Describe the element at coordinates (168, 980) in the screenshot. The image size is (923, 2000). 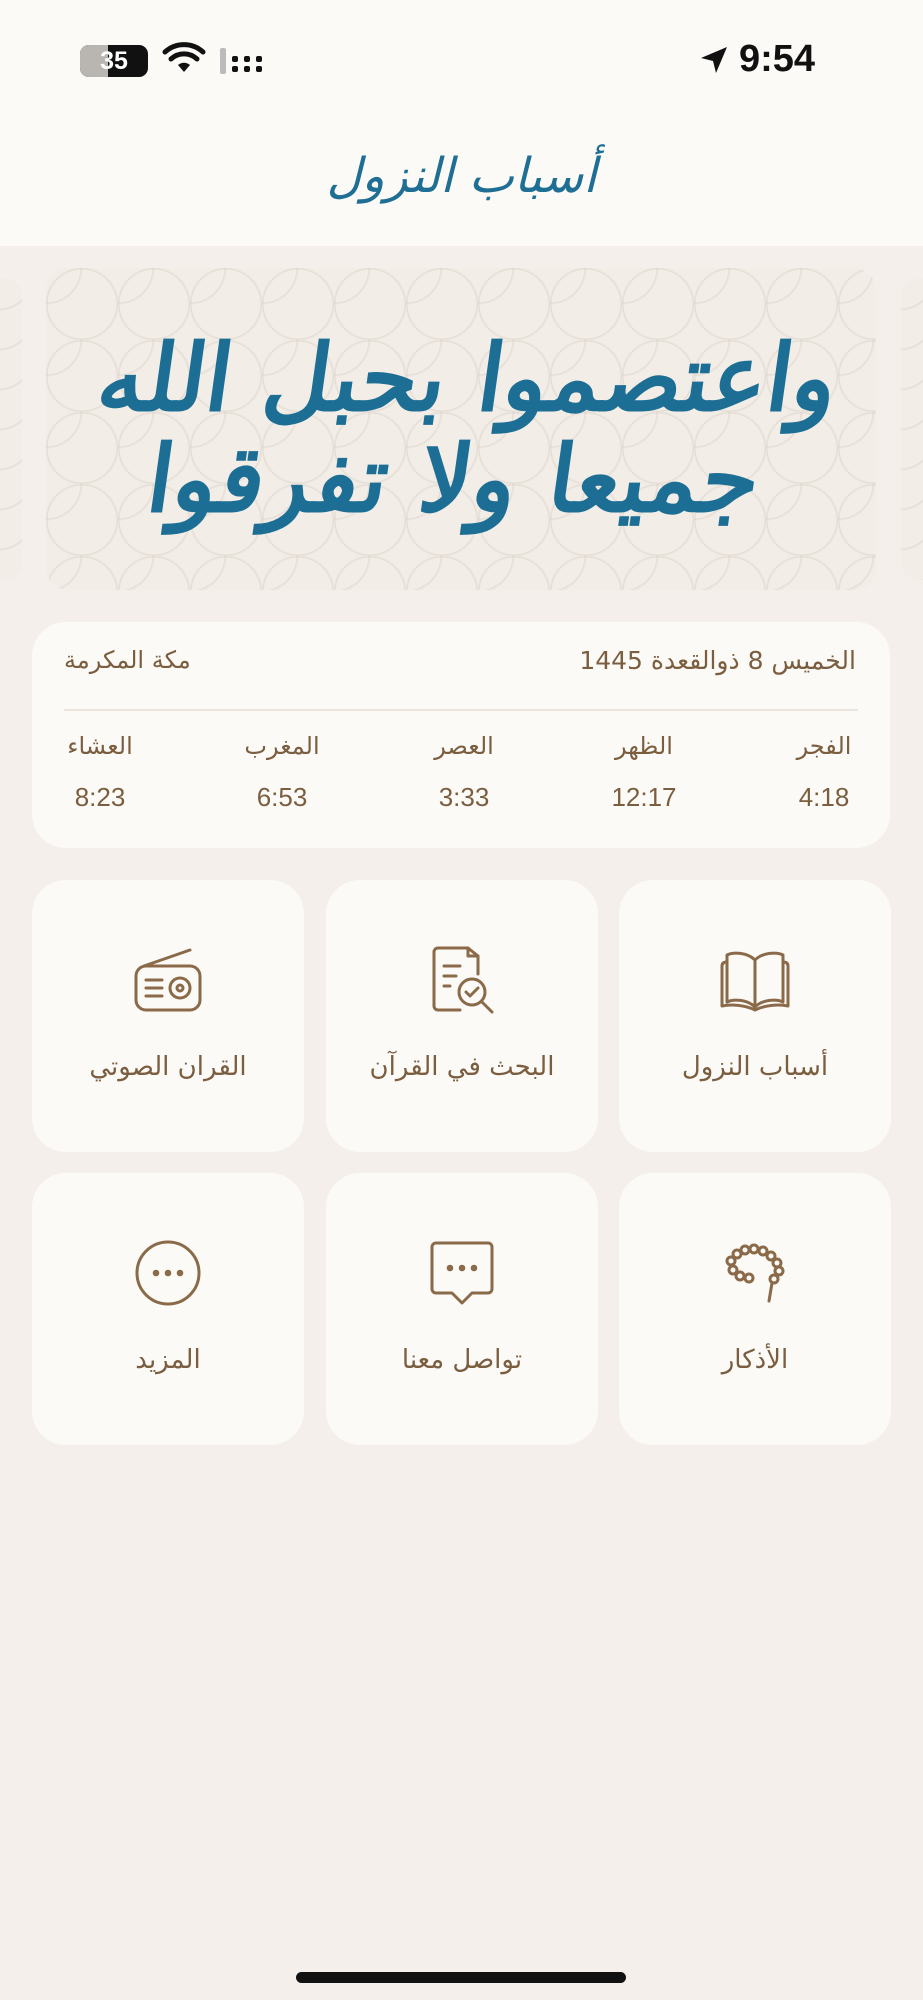
I see `radio-icon` at that location.